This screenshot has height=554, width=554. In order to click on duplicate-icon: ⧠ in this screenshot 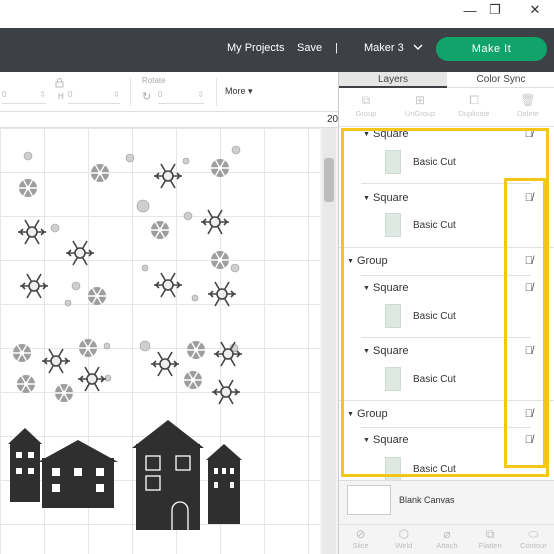, I will do `click(474, 100)`.